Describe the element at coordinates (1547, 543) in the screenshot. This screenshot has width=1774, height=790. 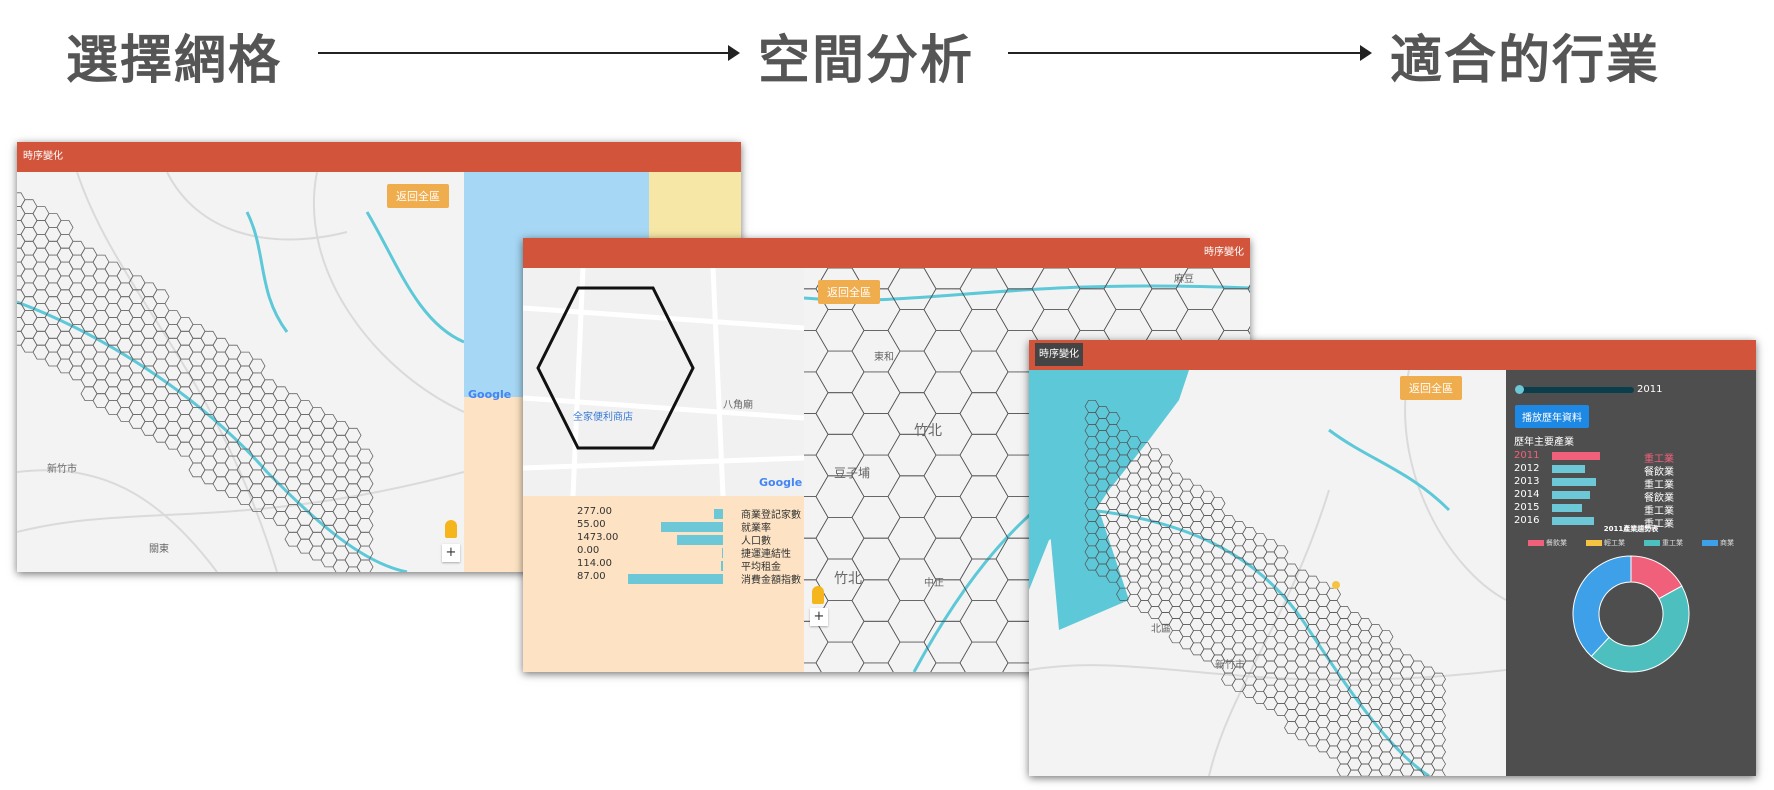
I see `legend-item: 餐飲業` at that location.